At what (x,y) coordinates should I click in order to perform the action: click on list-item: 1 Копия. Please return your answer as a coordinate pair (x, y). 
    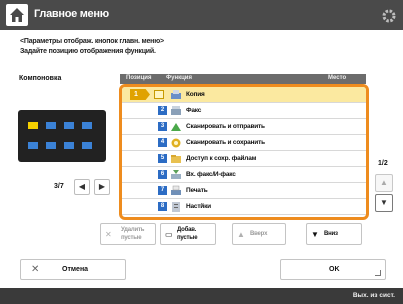
    Looking at the image, I should click on (244, 95).